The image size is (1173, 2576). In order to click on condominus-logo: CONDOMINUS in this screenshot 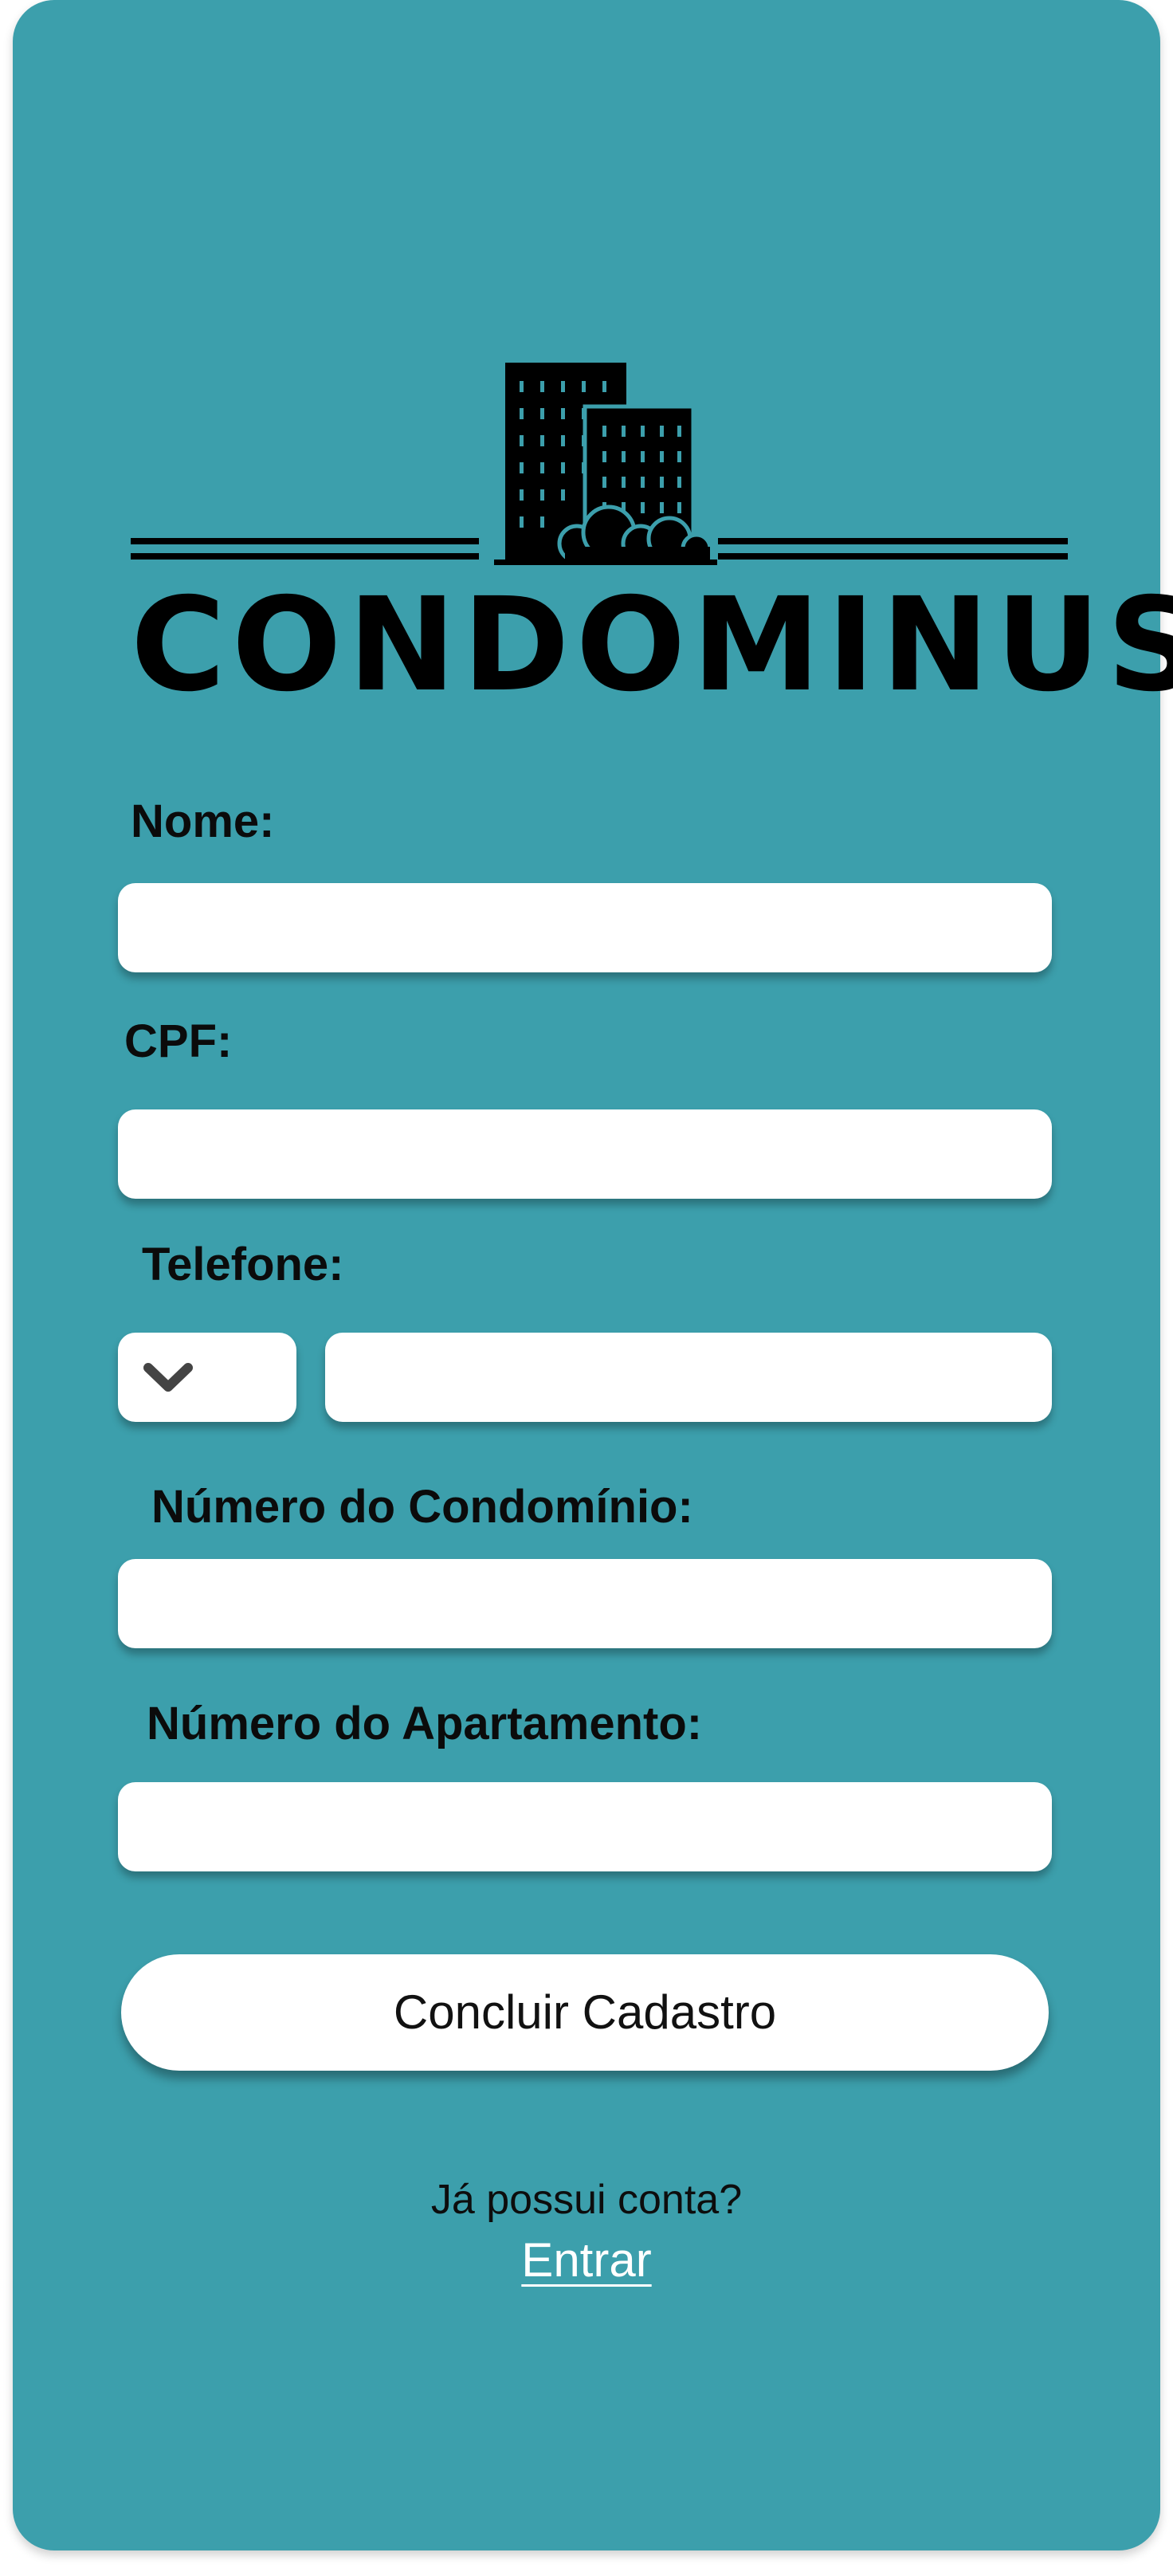, I will do `click(652, 534)`.